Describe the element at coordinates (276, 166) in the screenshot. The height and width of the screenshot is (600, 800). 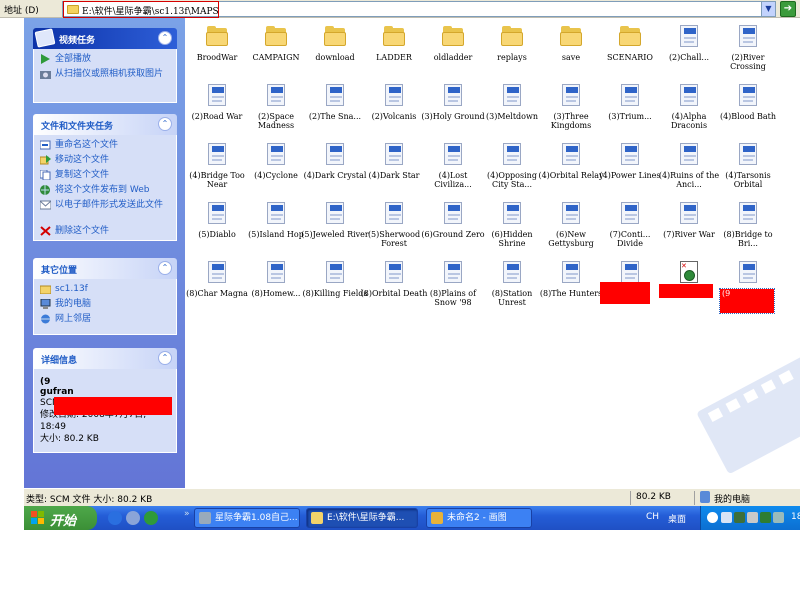
I see `file-item: (4)Cyclone` at that location.